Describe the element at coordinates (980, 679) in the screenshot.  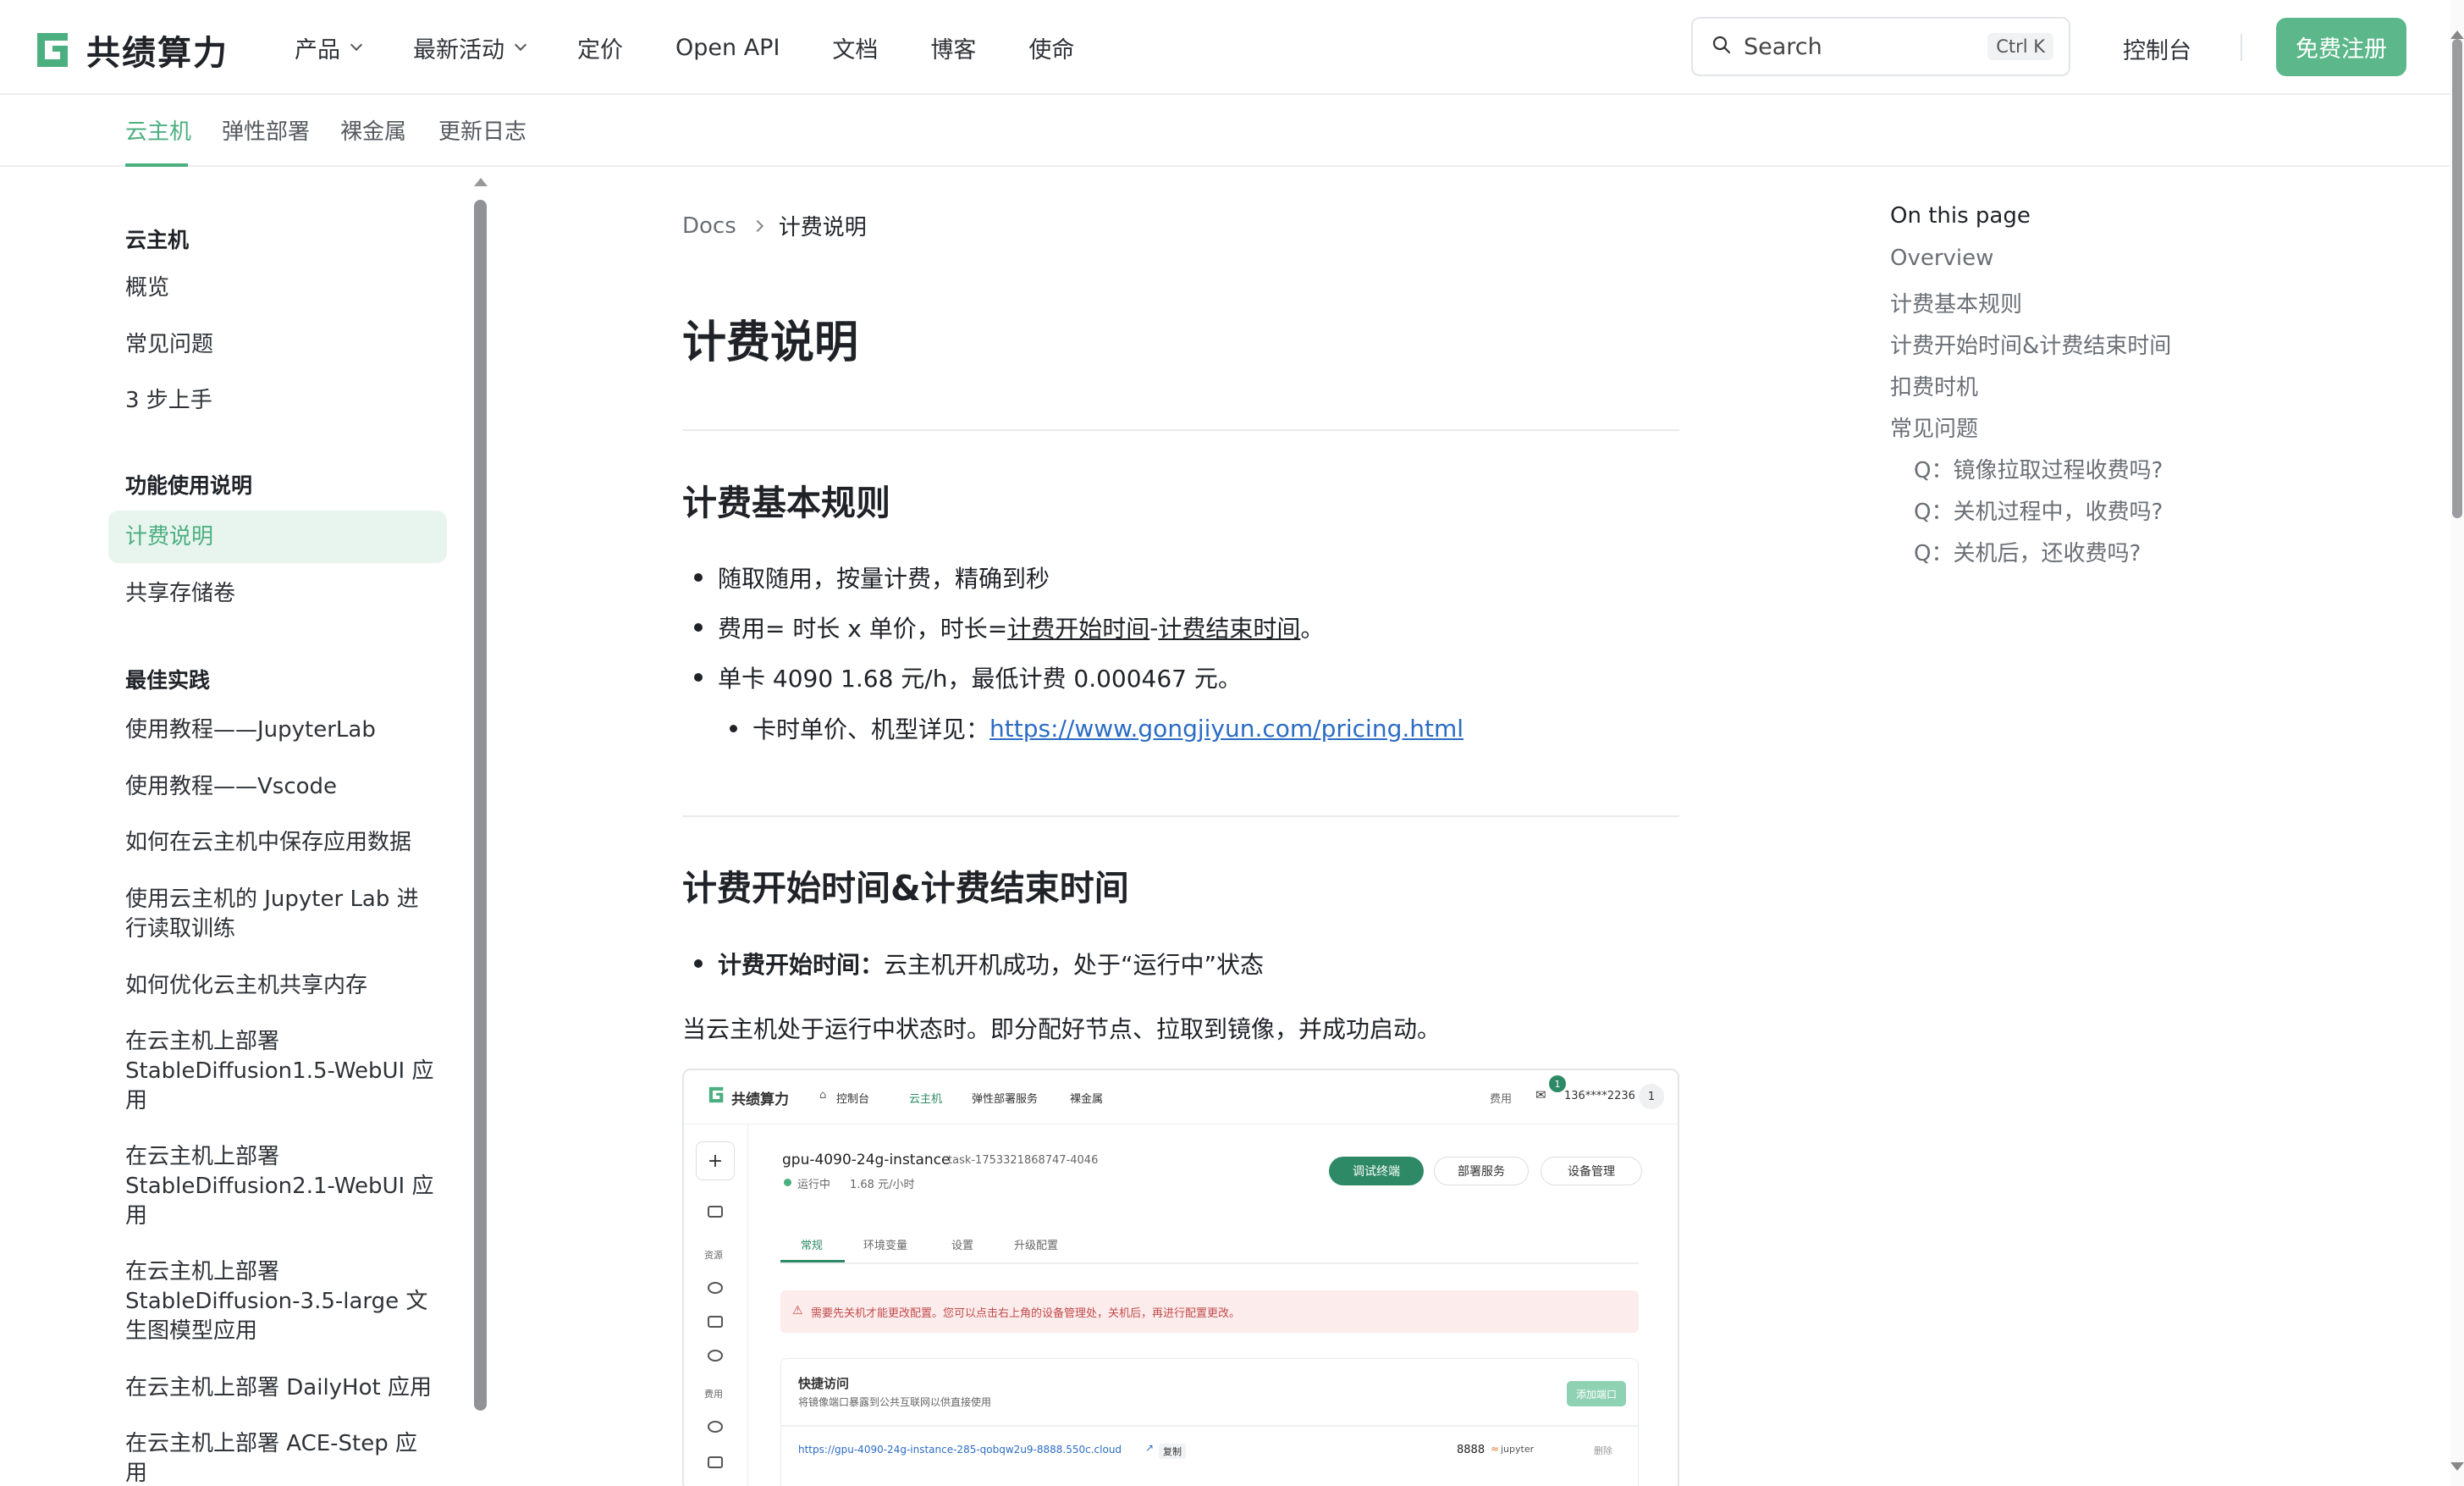
I see `list-item-text: 单卡 4090 1.68 元/h，最低计费 0.000467 元。` at that location.